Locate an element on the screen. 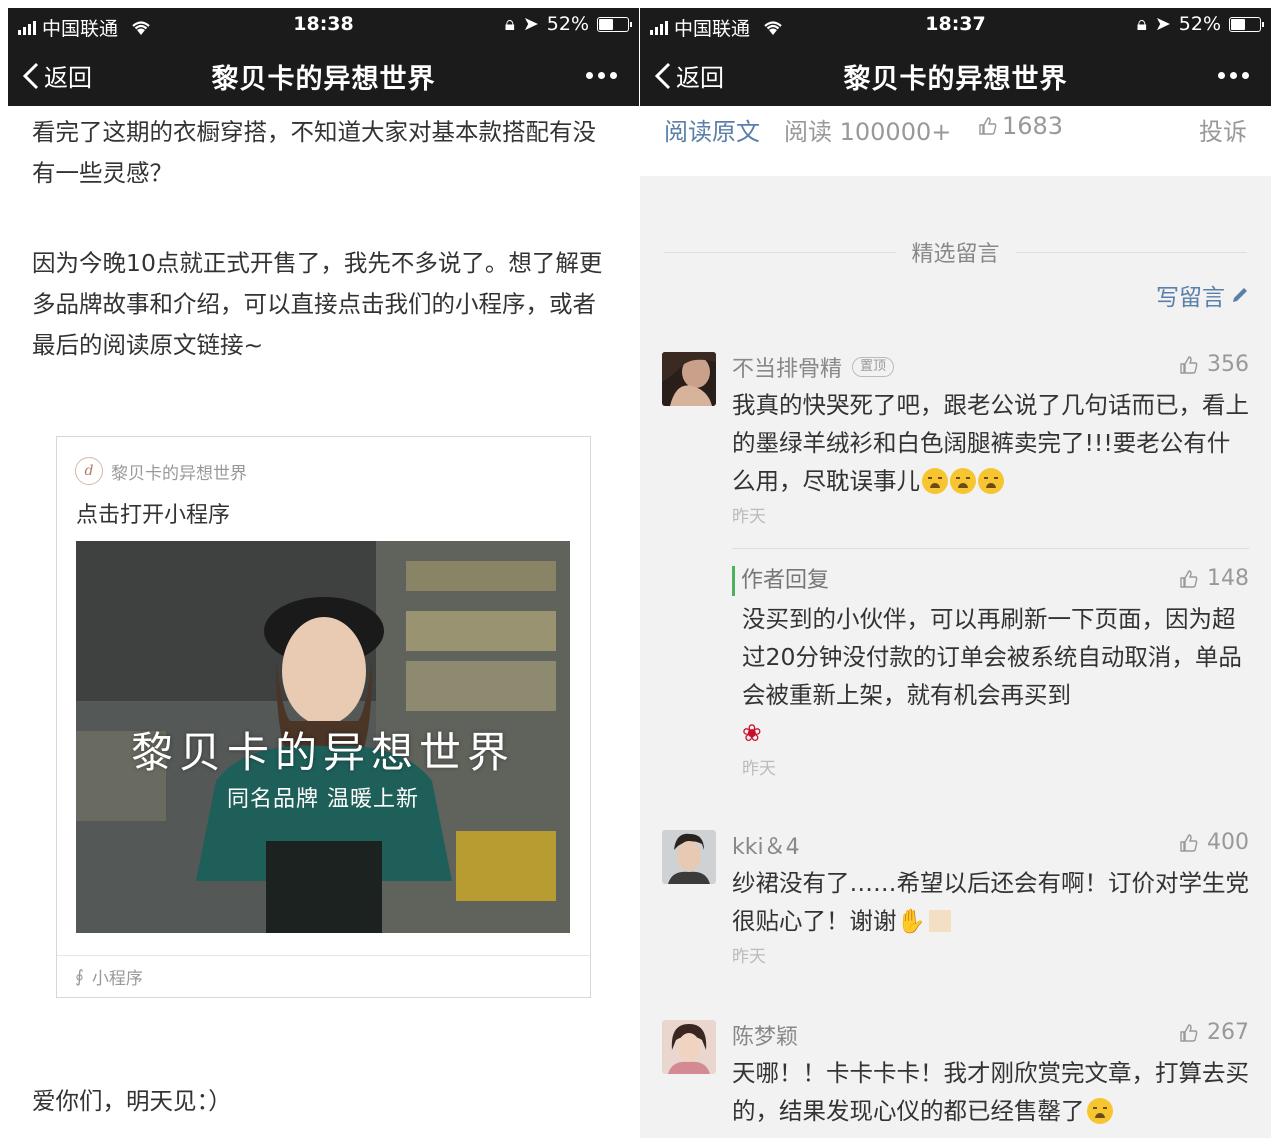 This screenshot has height=1139, width=1280. rose-emoji-icon: ❀ is located at coordinates (752, 733).